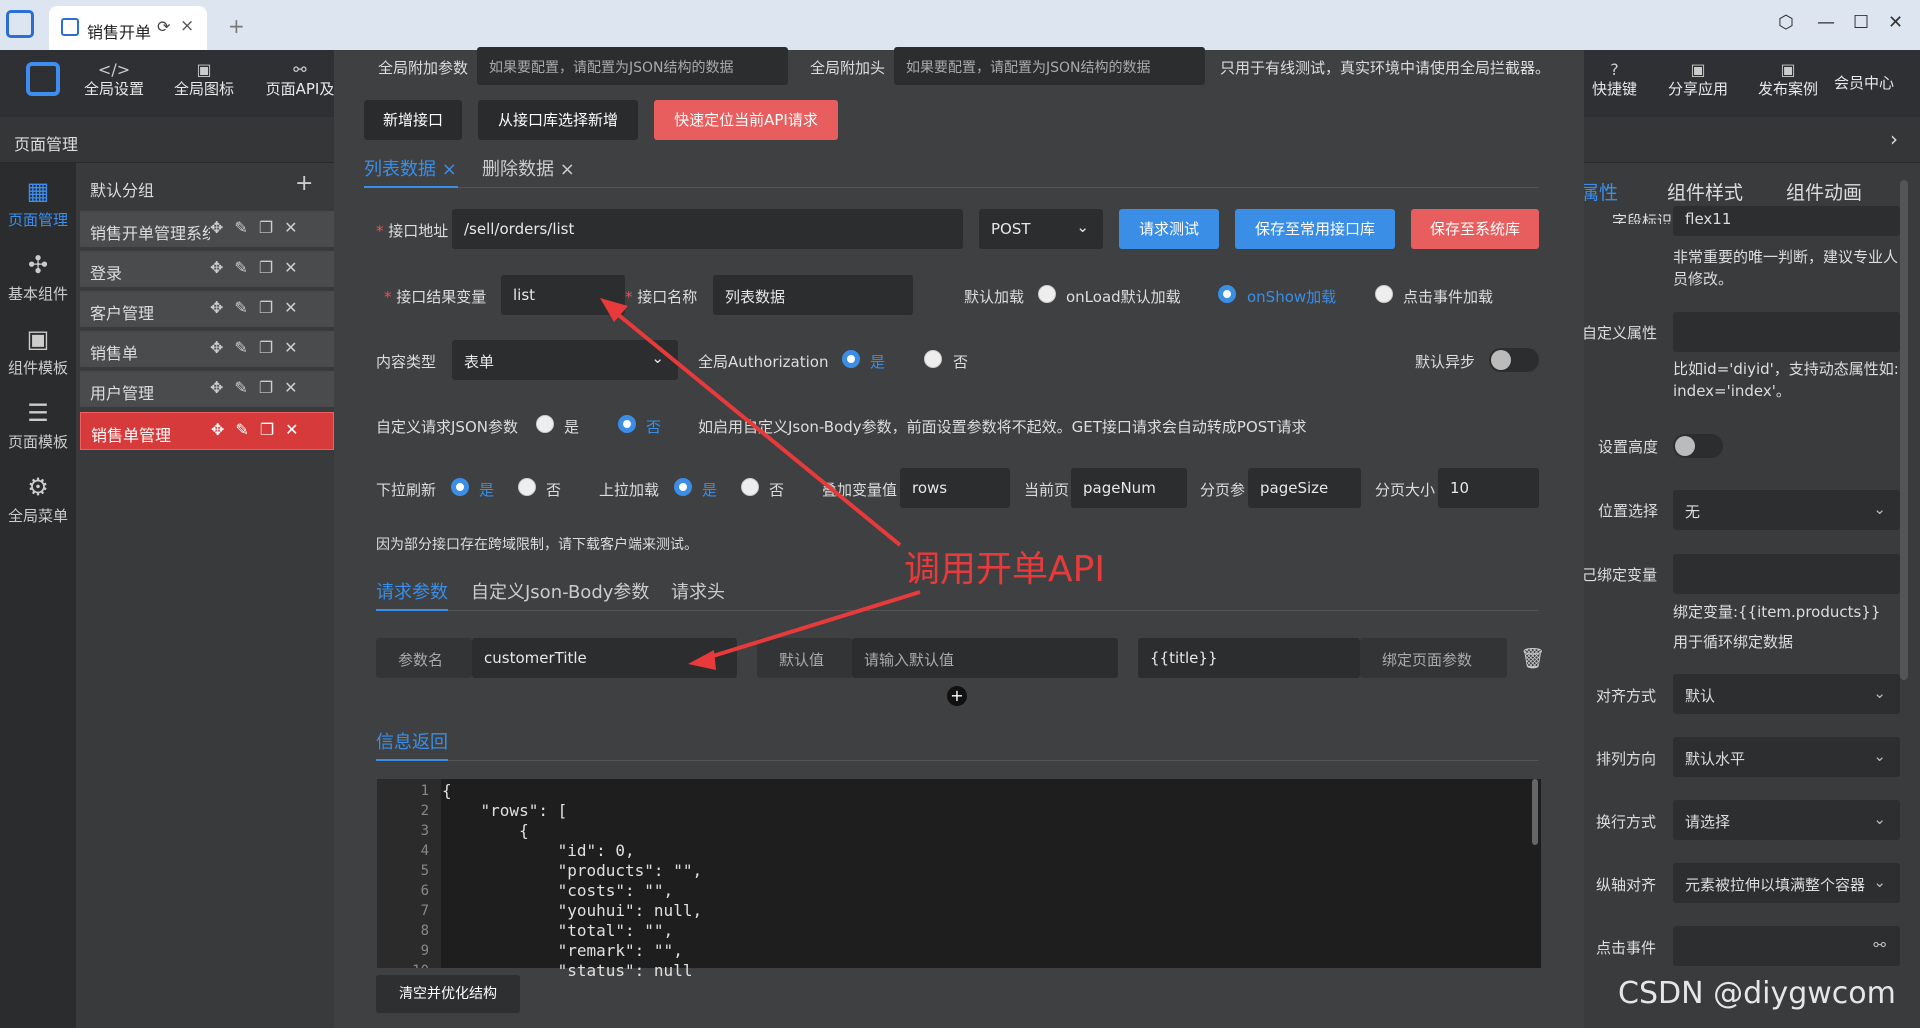 This screenshot has height=1028, width=1920. Describe the element at coordinates (1004, 569) in the screenshot. I see `annotation-text: 调用开单API` at that location.